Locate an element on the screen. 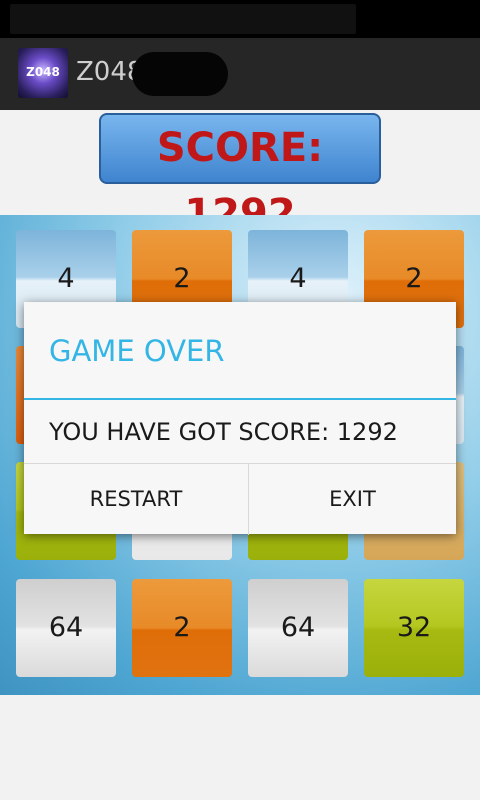  app-logo-text: Z048 is located at coordinates (43, 72).